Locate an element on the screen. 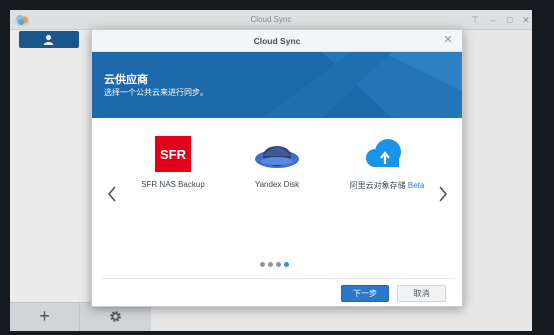  provider-name: SFR NAS Backup is located at coordinates (173, 184).